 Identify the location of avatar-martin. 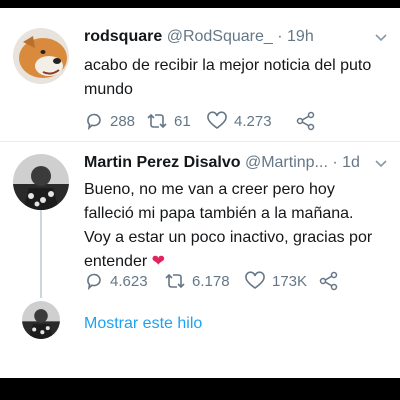
(41, 182).